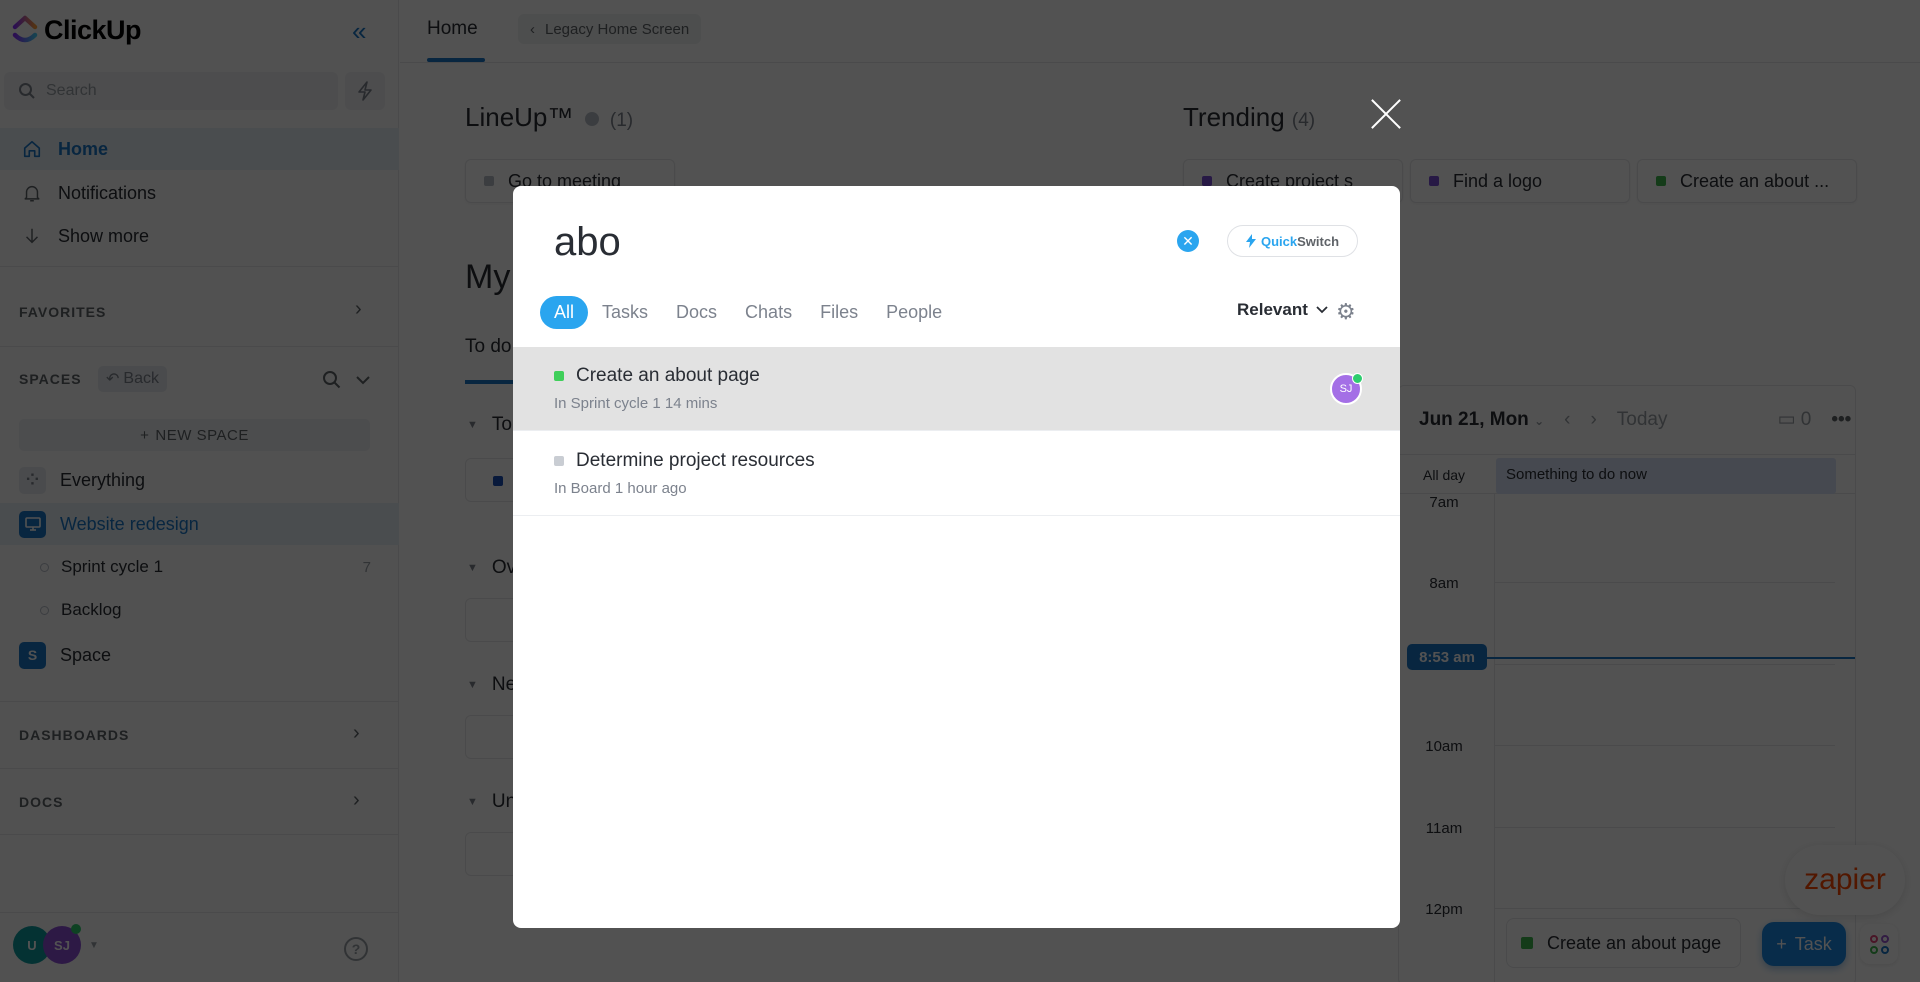  I want to click on online-indicator, so click(1357, 378).